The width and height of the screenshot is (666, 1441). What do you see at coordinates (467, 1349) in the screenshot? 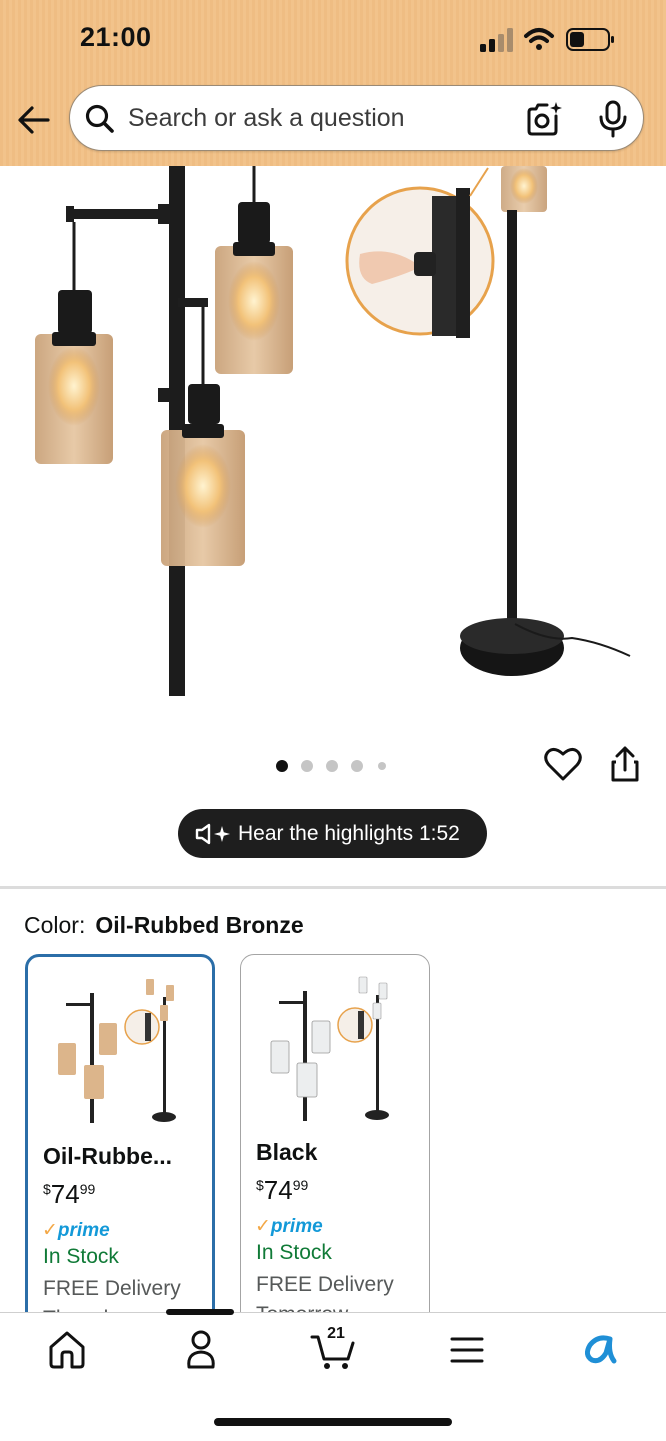
I see `menu-icon` at bounding box center [467, 1349].